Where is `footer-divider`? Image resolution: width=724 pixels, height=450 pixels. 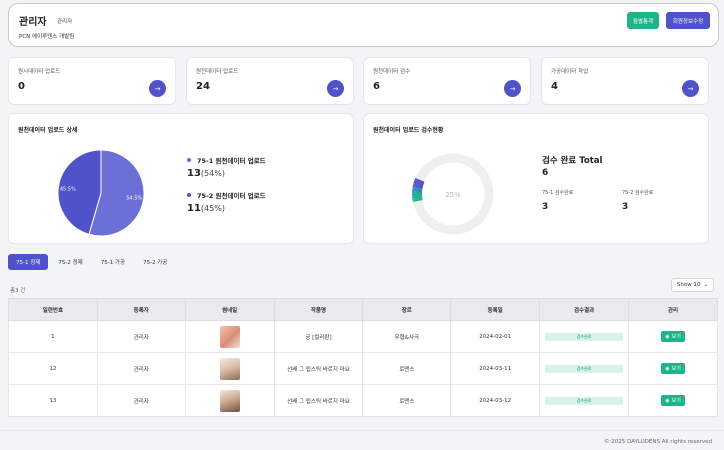 footer-divider is located at coordinates (362, 430).